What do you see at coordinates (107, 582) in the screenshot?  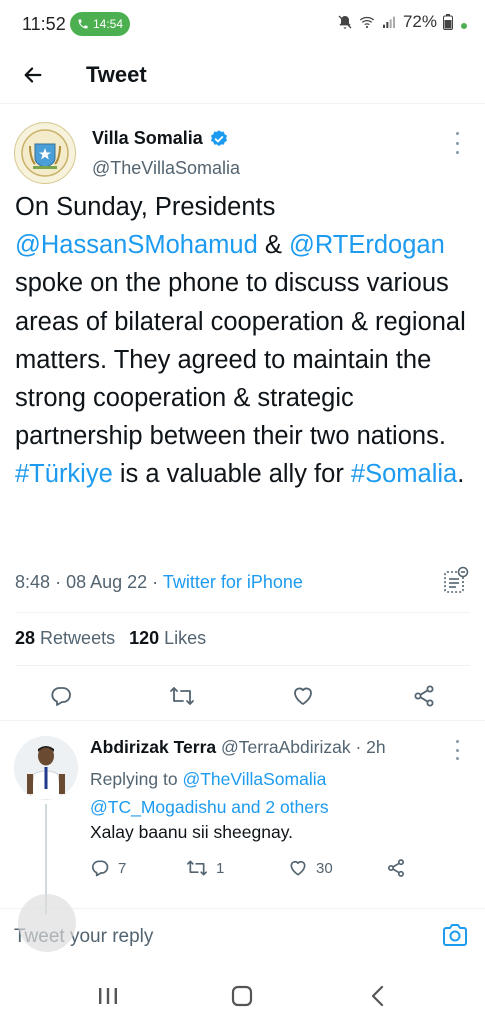 I see `tweet-date: 08 Aug 22` at bounding box center [107, 582].